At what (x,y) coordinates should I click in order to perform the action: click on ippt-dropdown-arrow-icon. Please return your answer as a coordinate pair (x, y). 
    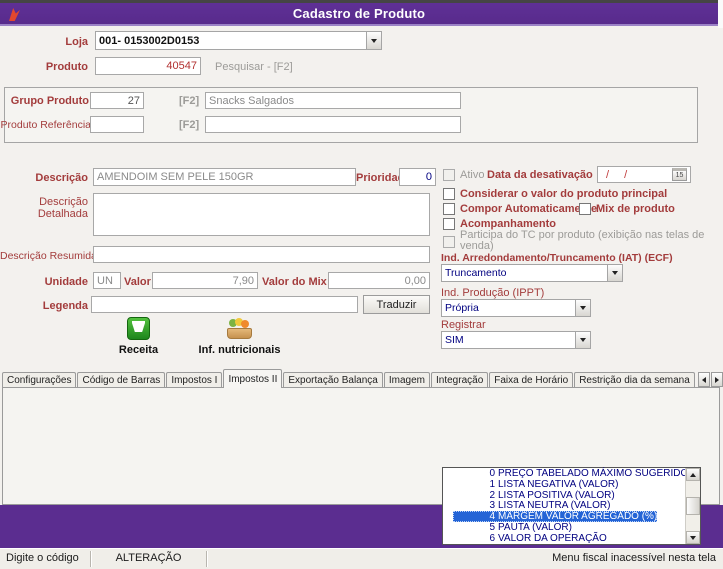
    Looking at the image, I should click on (582, 308).